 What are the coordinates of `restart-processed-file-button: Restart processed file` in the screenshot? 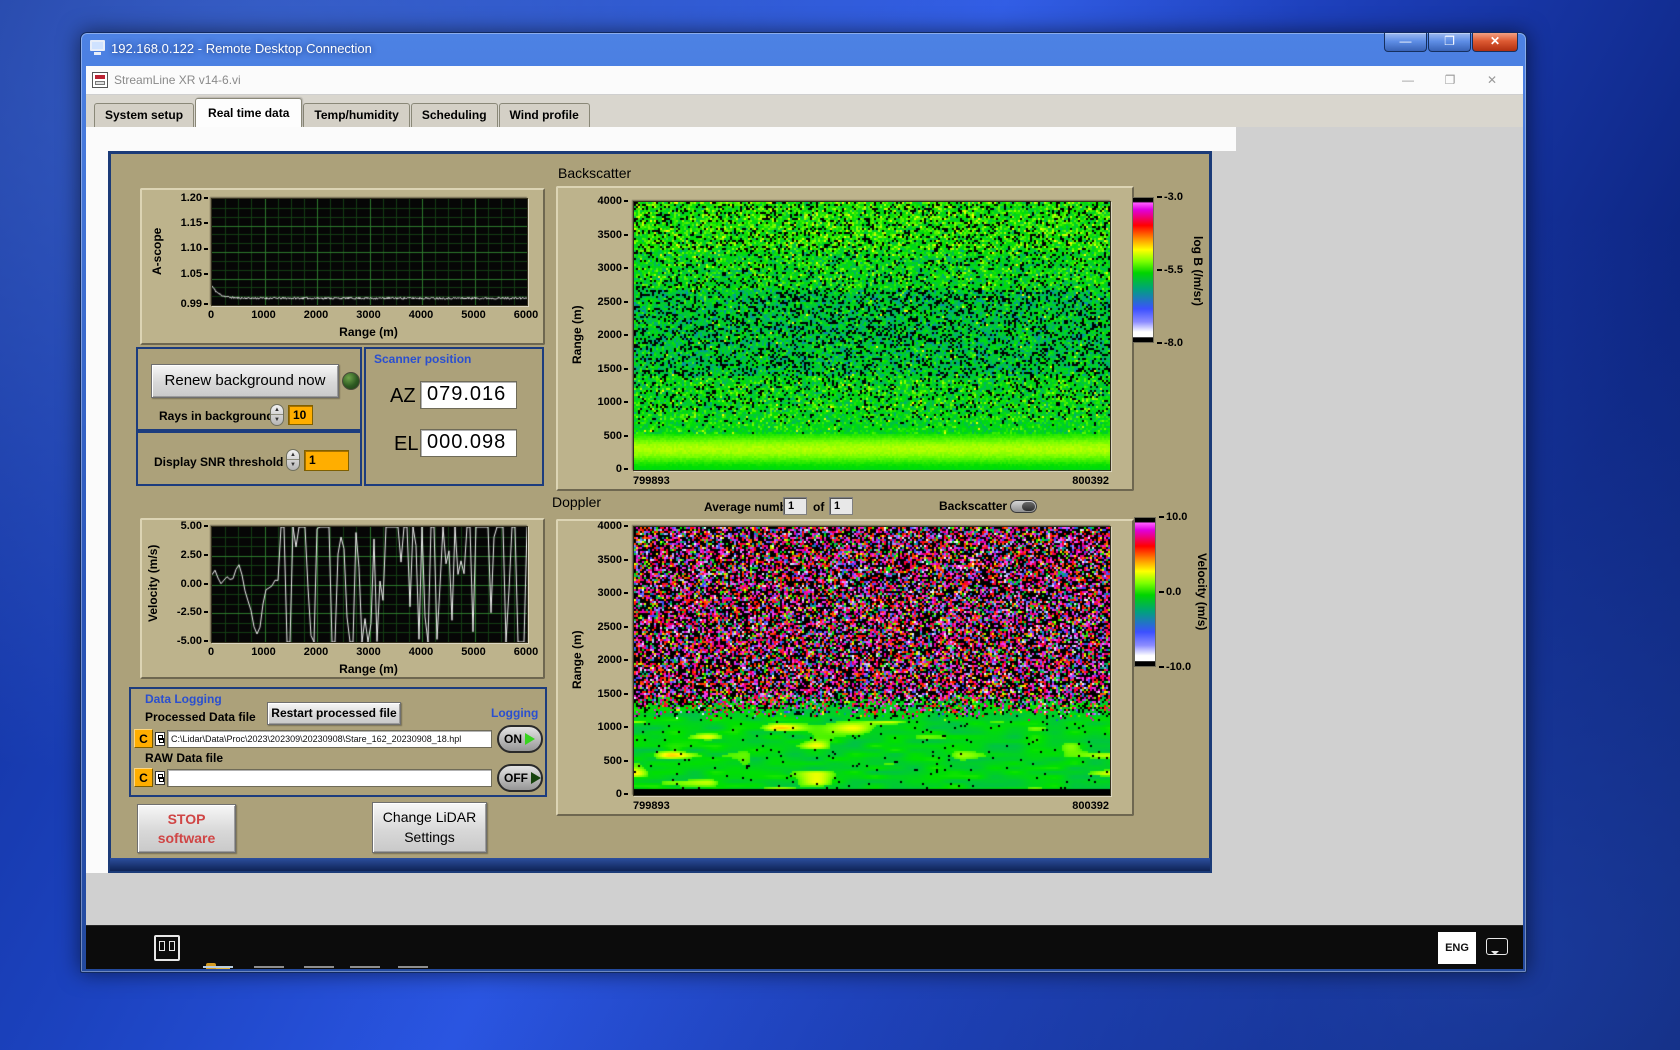 It's located at (334, 713).